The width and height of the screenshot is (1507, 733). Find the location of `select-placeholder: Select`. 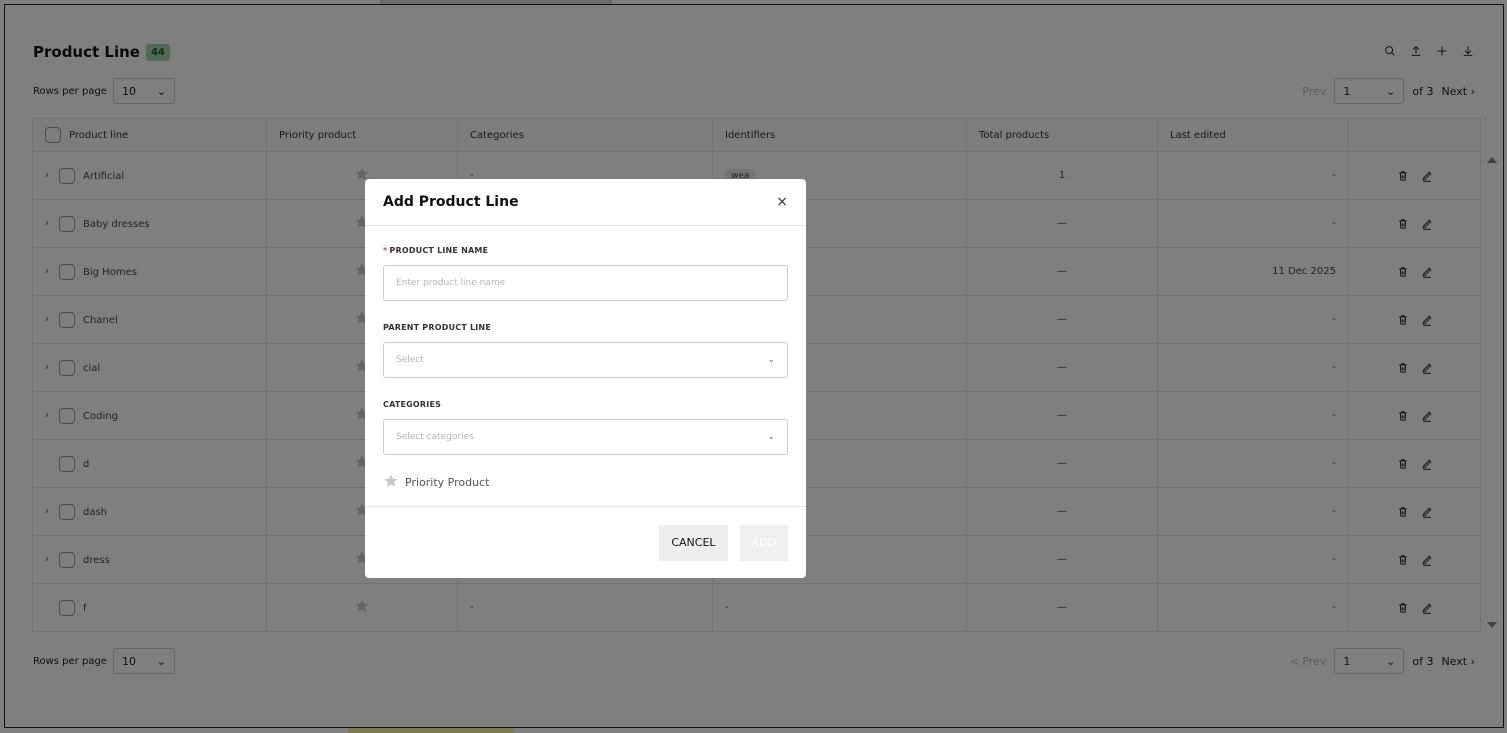

select-placeholder: Select is located at coordinates (410, 360).